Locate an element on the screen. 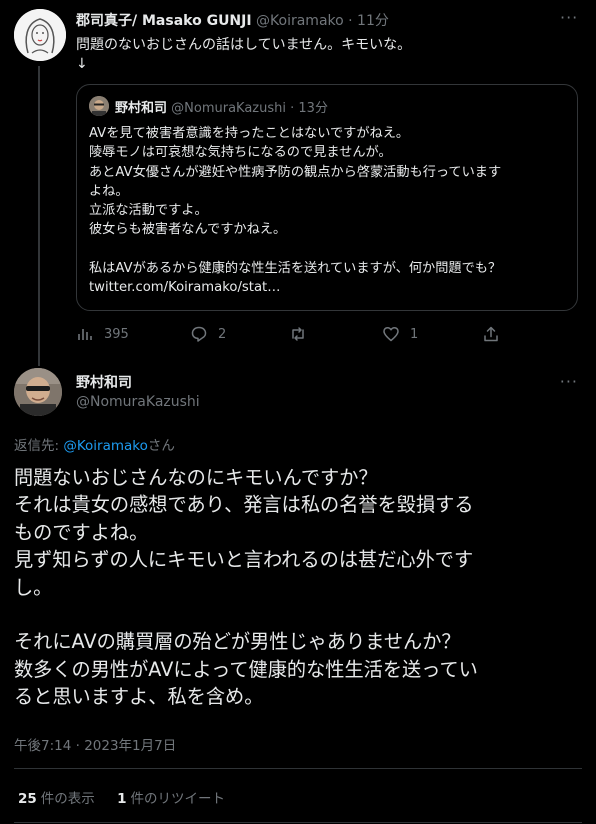 Image resolution: width=596 pixels, height=824 pixels. reply-icon is located at coordinates (199, 334).